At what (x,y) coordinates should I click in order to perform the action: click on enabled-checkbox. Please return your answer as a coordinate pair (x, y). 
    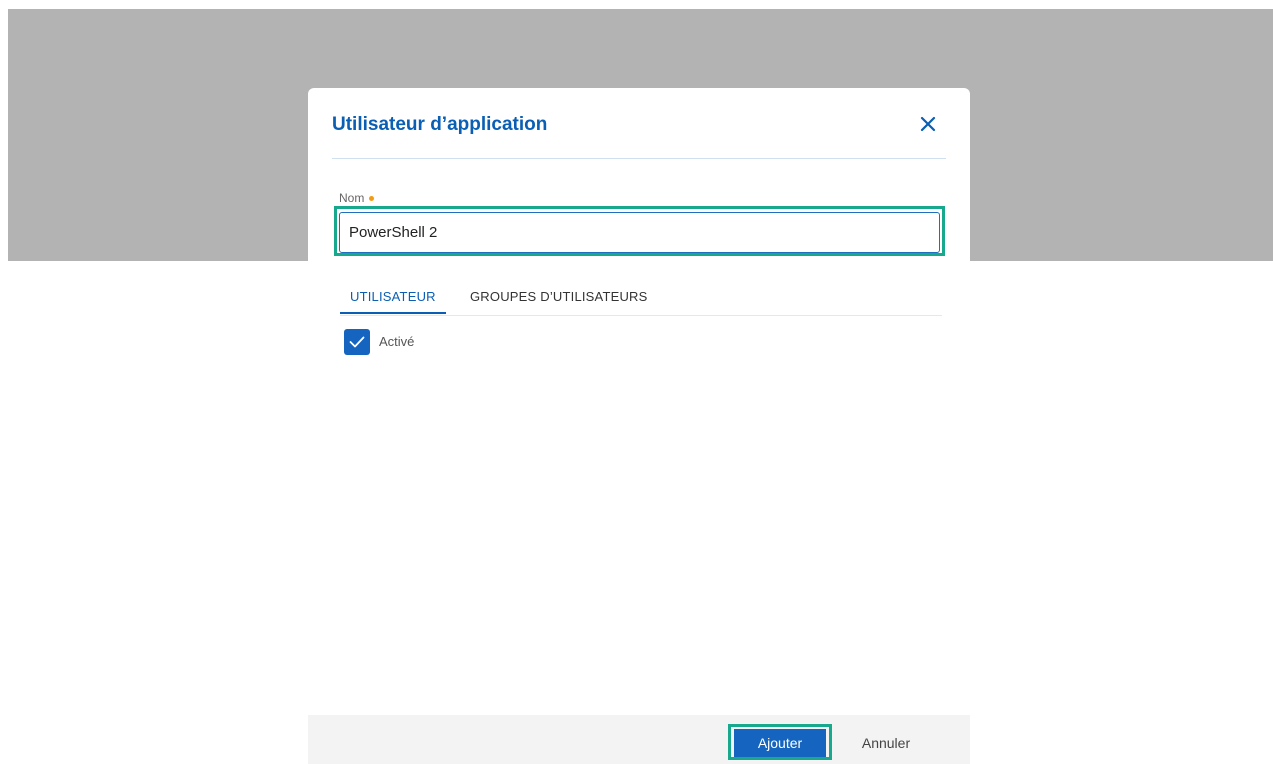
    Looking at the image, I should click on (357, 342).